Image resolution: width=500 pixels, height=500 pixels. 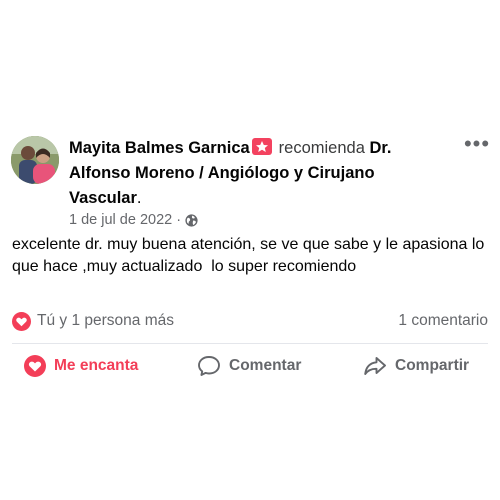 I want to click on love-label: Me encanta, so click(x=96, y=365).